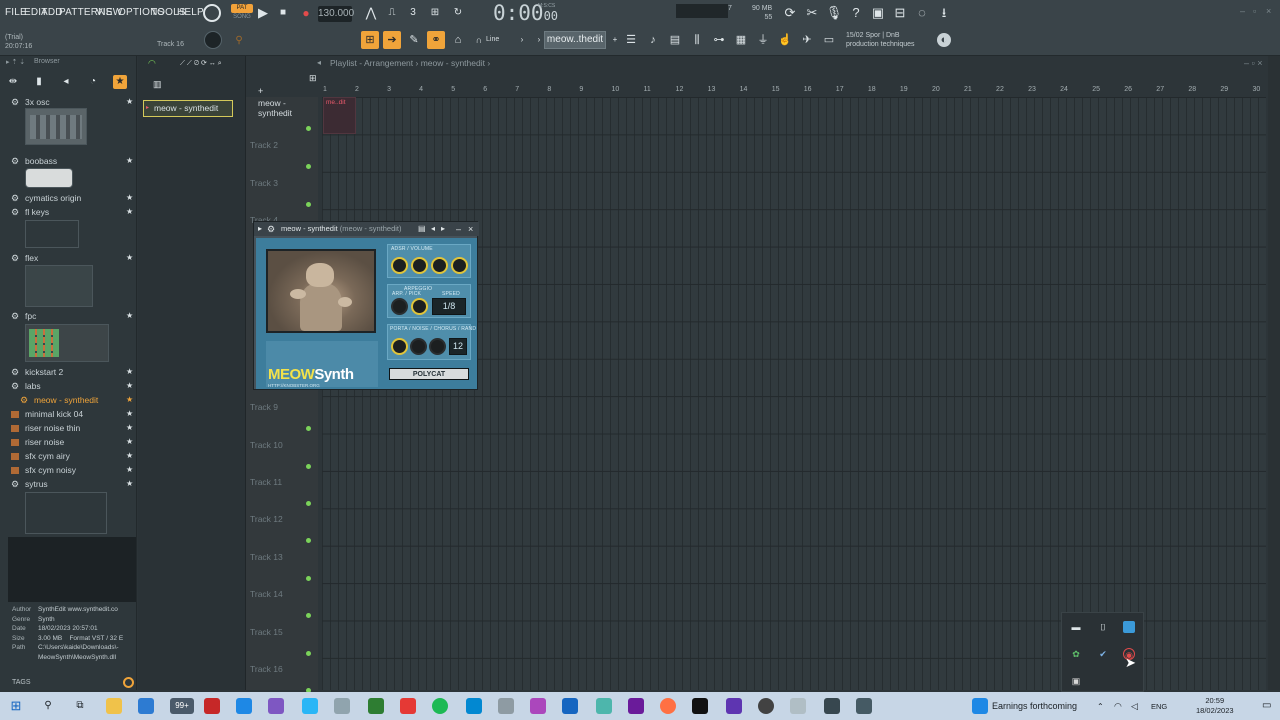  I want to click on weather-text: Earnings forthcoming, so click(1034, 706).